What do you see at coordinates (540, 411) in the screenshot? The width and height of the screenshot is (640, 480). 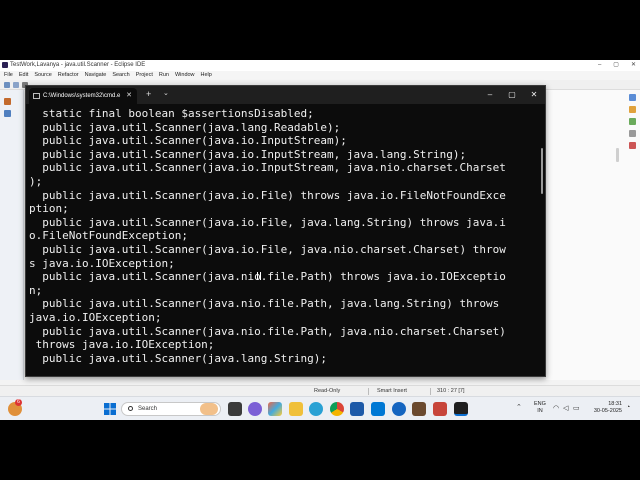 I see `lang-region: IN` at bounding box center [540, 411].